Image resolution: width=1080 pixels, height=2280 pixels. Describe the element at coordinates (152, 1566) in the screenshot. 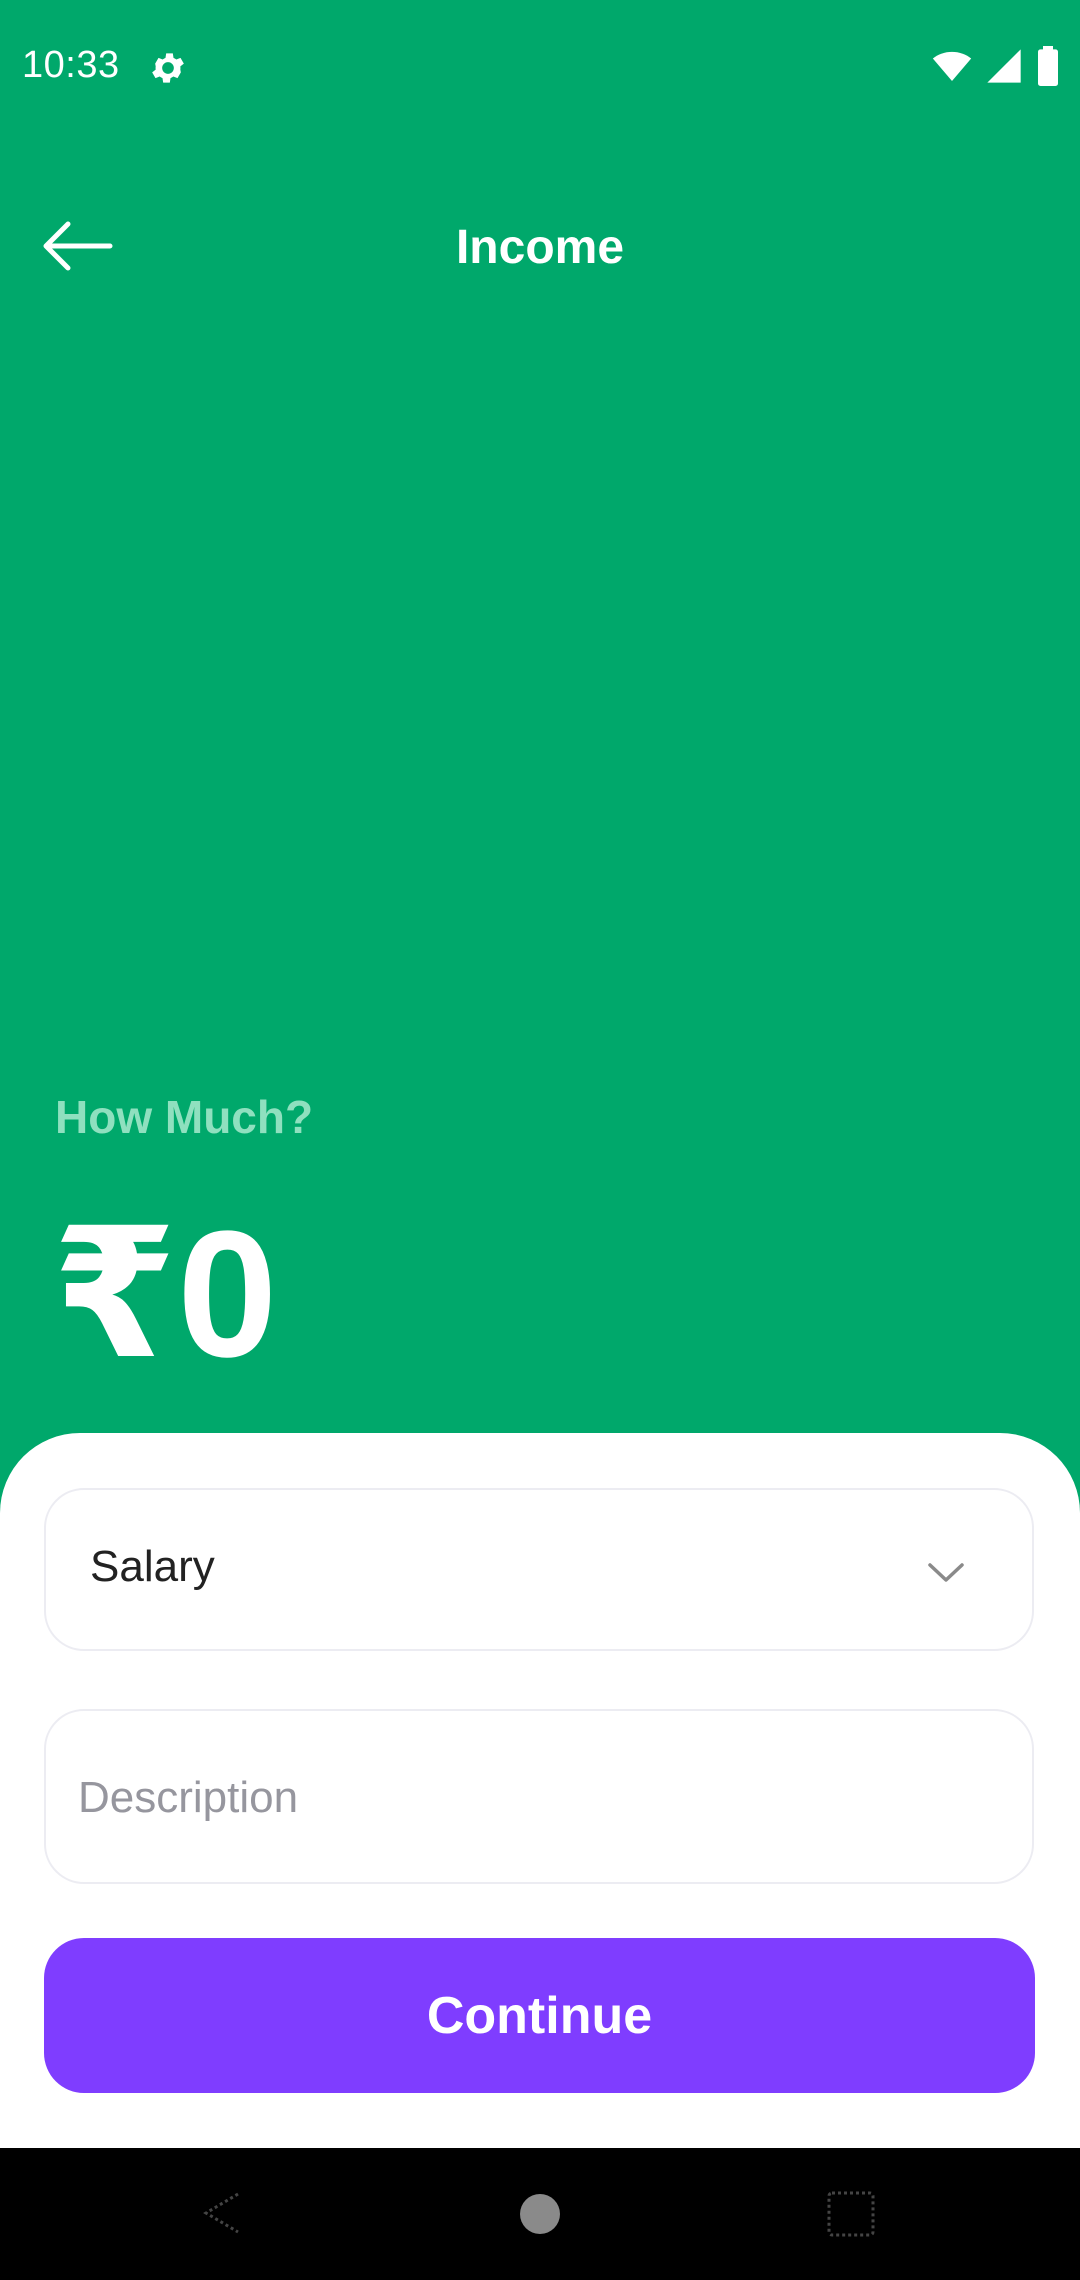

I see `category-selected-label: Salary` at that location.